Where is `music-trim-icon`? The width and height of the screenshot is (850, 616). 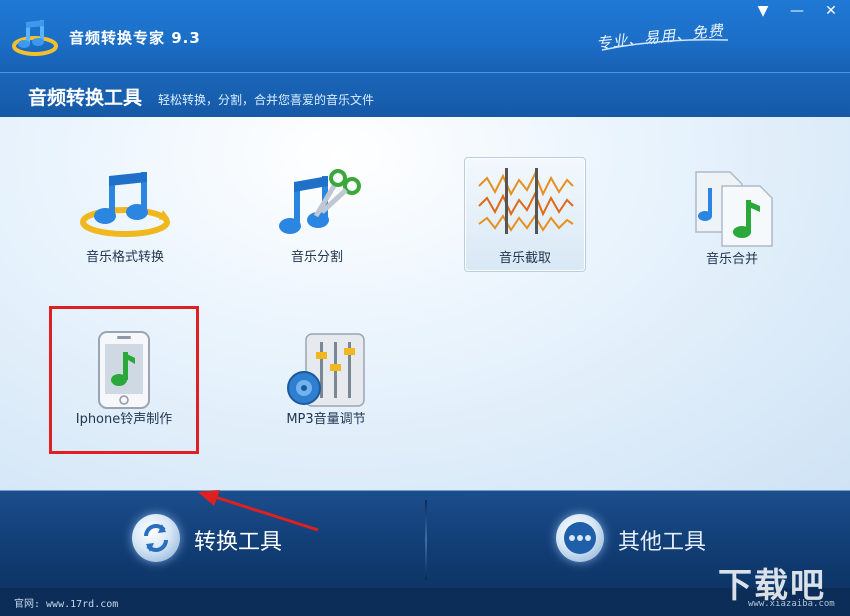 music-trim-icon is located at coordinates (526, 201).